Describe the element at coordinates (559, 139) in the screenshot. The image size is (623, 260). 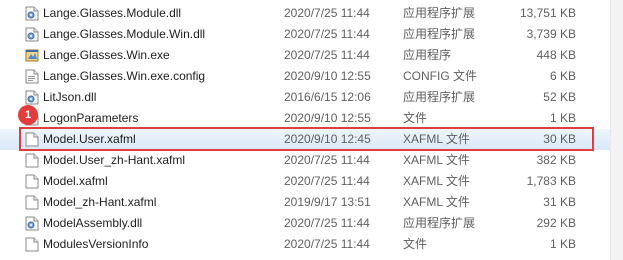
I see `file-size: 30 KB` at that location.